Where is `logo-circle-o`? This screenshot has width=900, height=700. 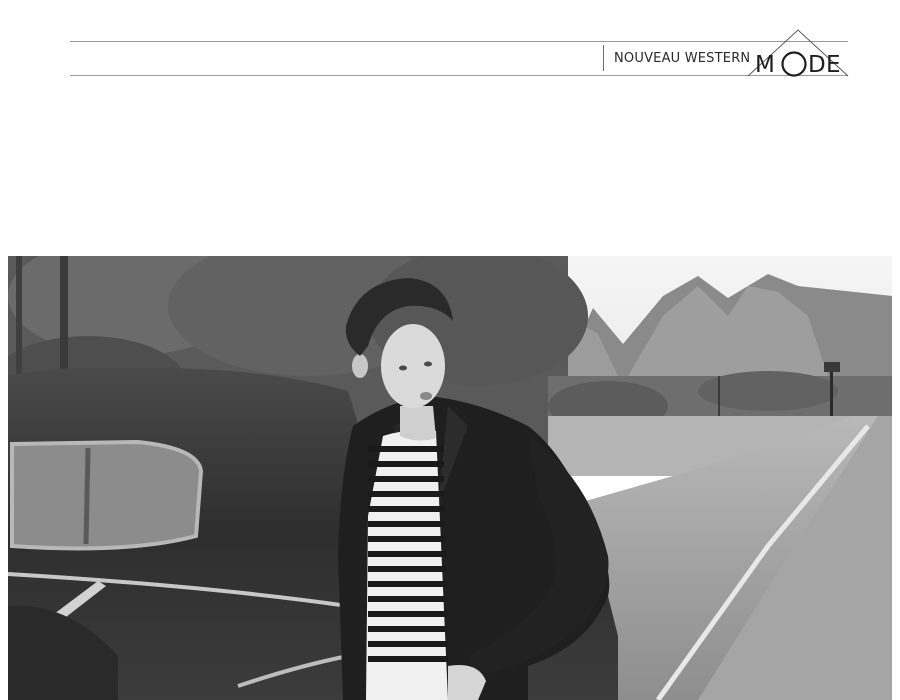 logo-circle-o is located at coordinates (794, 64).